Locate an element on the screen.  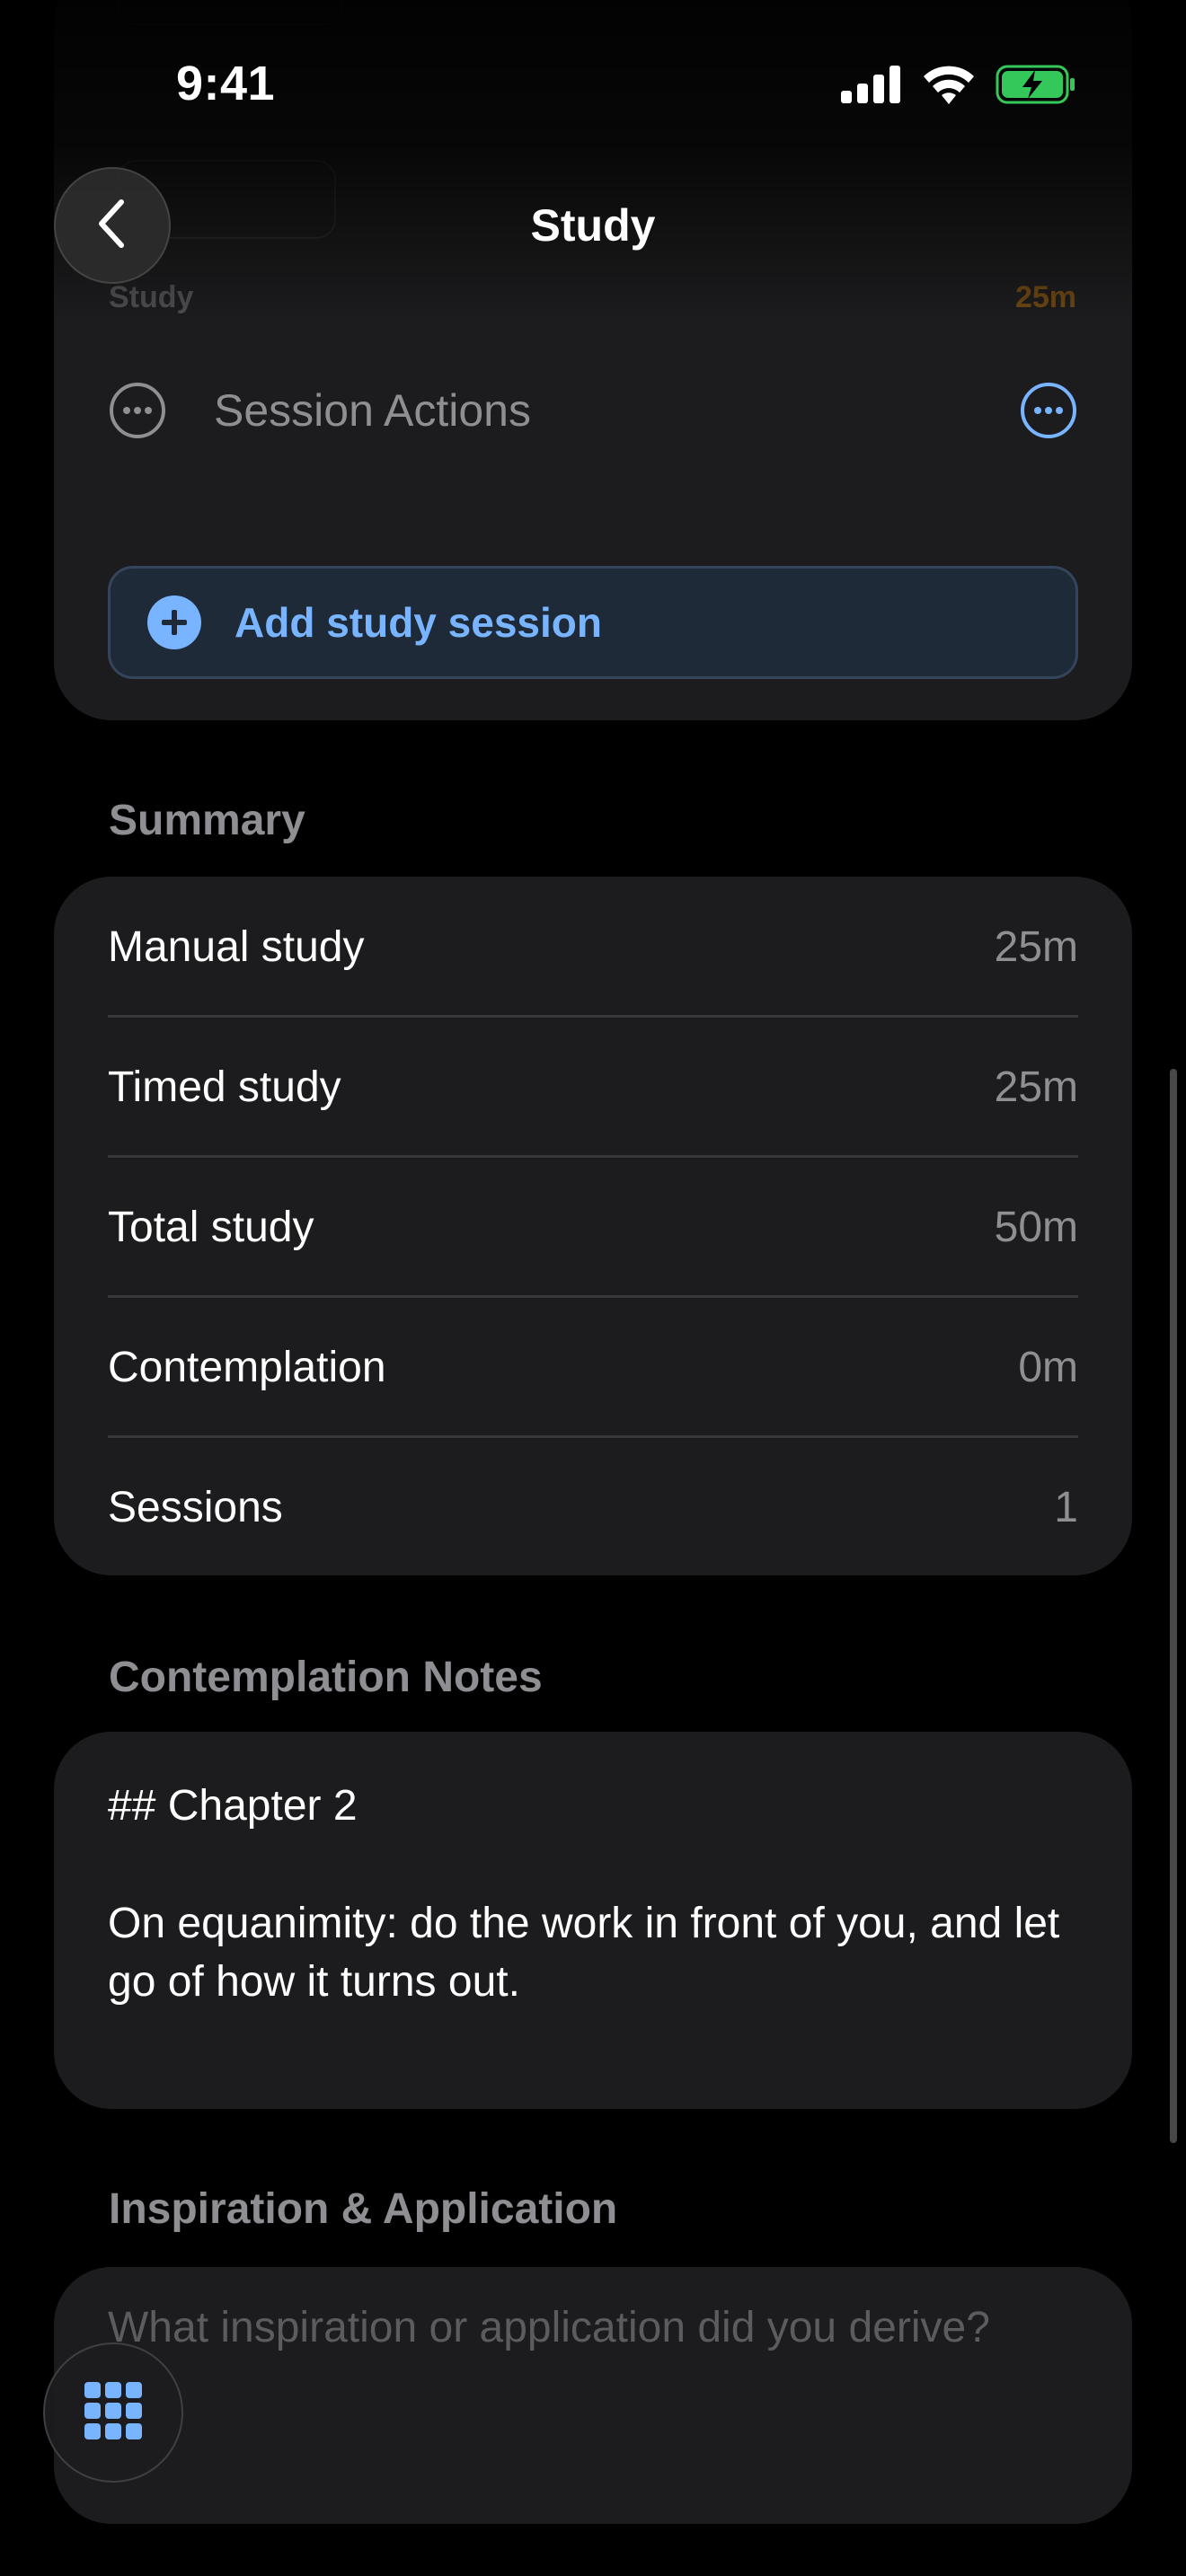
session-actions-label: Session Actions is located at coordinates (372, 410).